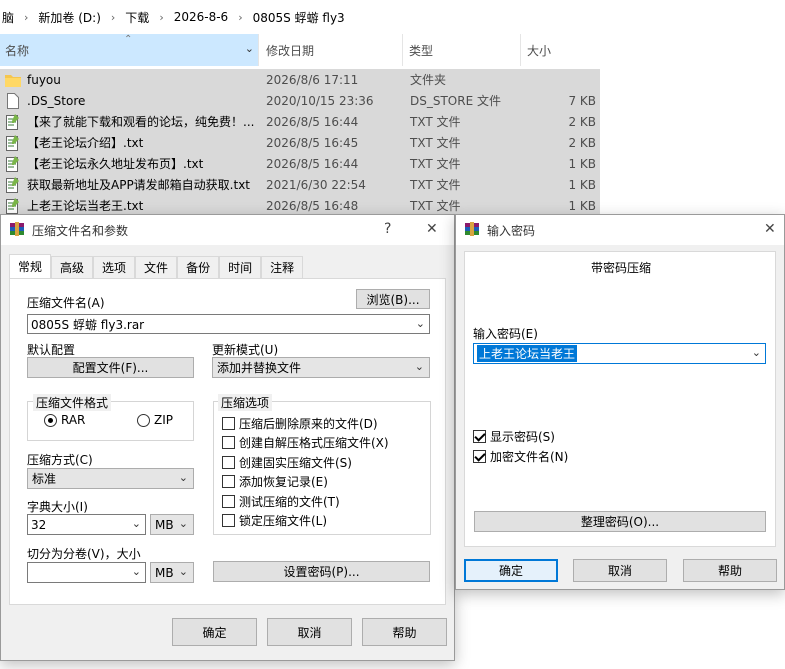 This screenshot has height=669, width=785. Describe the element at coordinates (129, 50) in the screenshot. I see `column-header-name: ⌃ 名称 ⌄` at that location.